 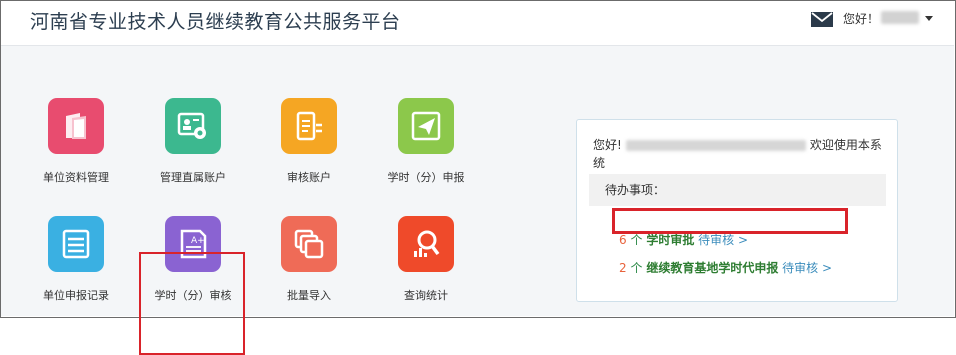 I want to click on tile-unit-info: 单位资料管理, so click(x=76, y=141).